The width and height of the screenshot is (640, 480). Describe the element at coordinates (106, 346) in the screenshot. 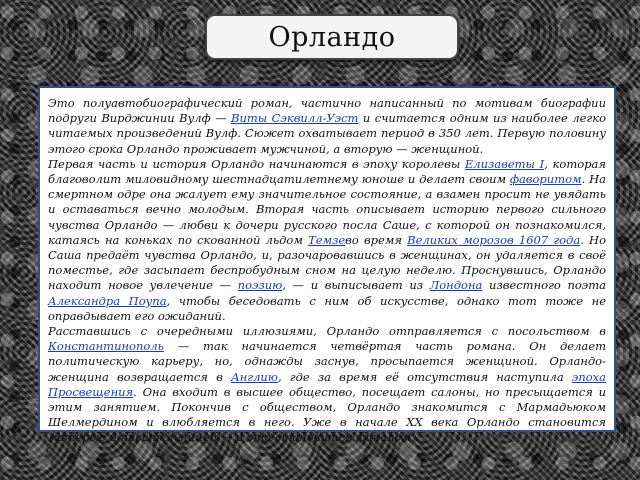

I see `inline-link: Константинополь` at that location.